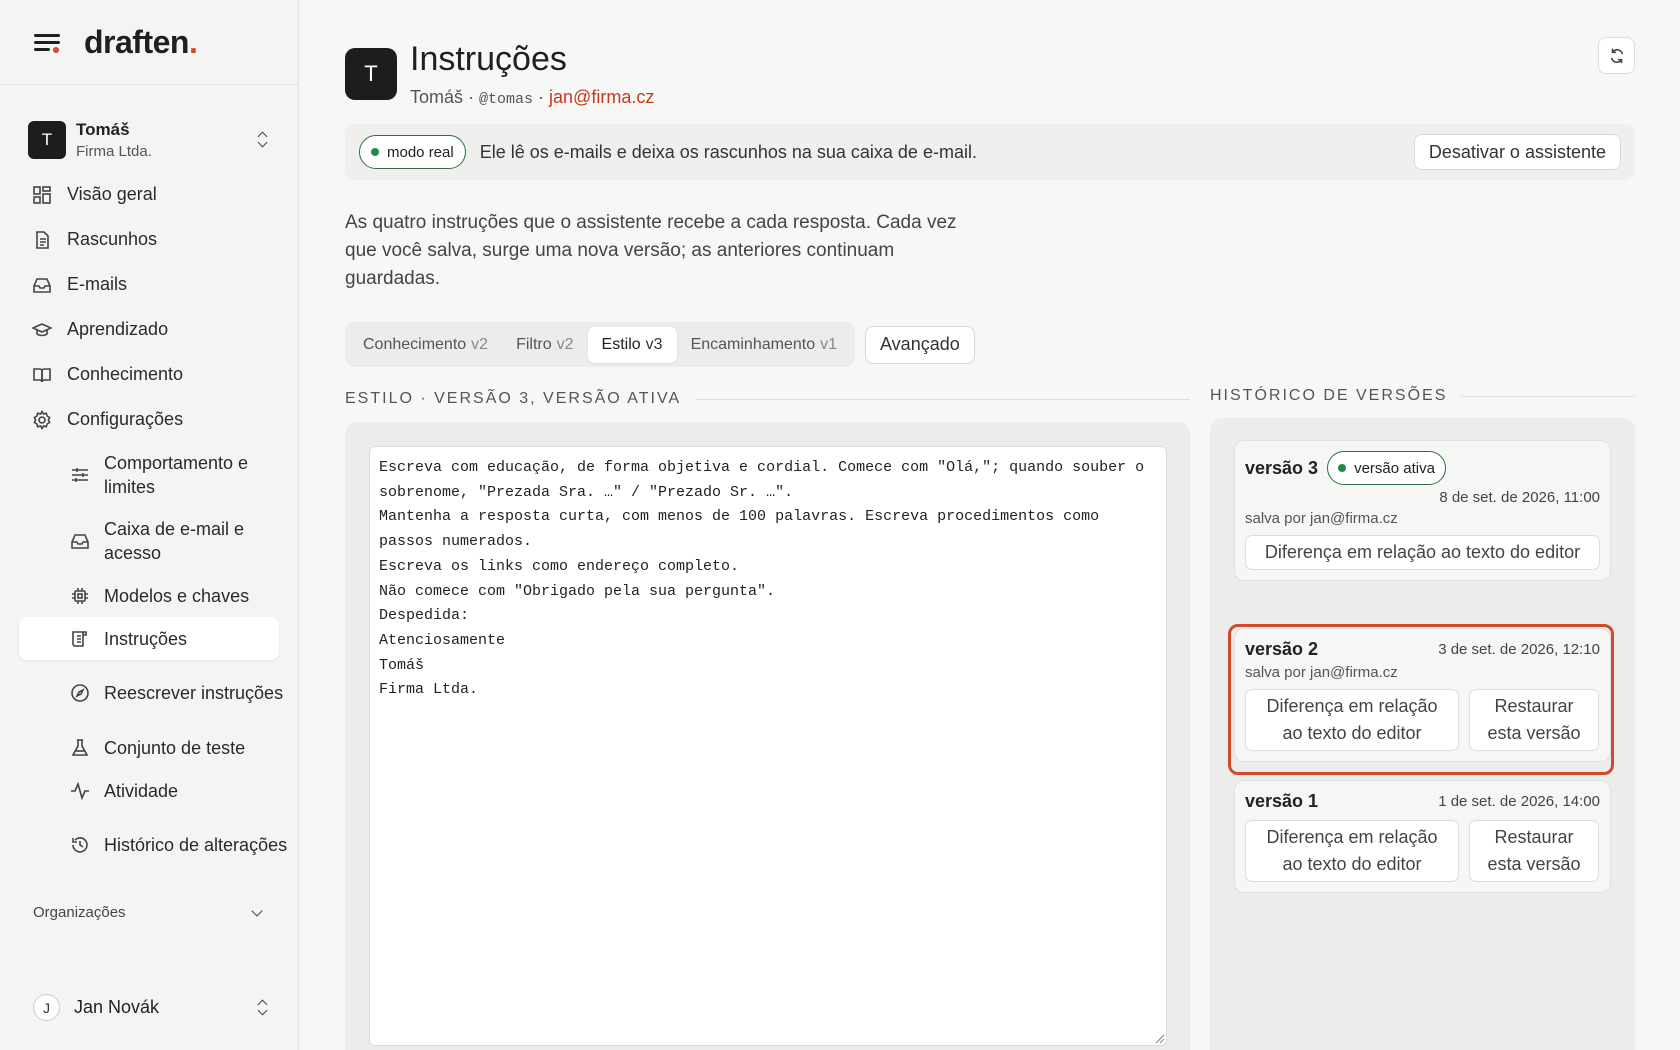 The height and width of the screenshot is (1050, 1680). I want to click on version-name: versão 2, so click(1282, 649).